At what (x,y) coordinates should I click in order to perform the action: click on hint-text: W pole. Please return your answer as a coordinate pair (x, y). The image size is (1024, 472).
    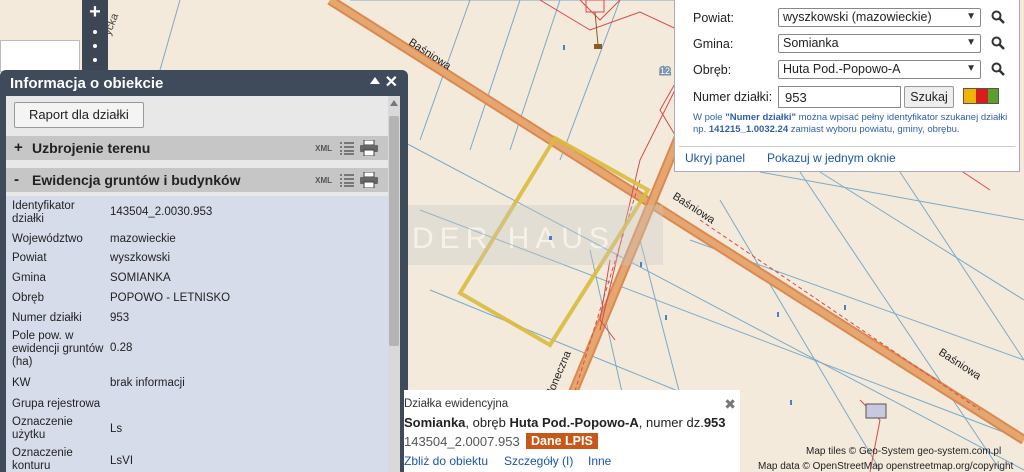
    Looking at the image, I should click on (709, 117).